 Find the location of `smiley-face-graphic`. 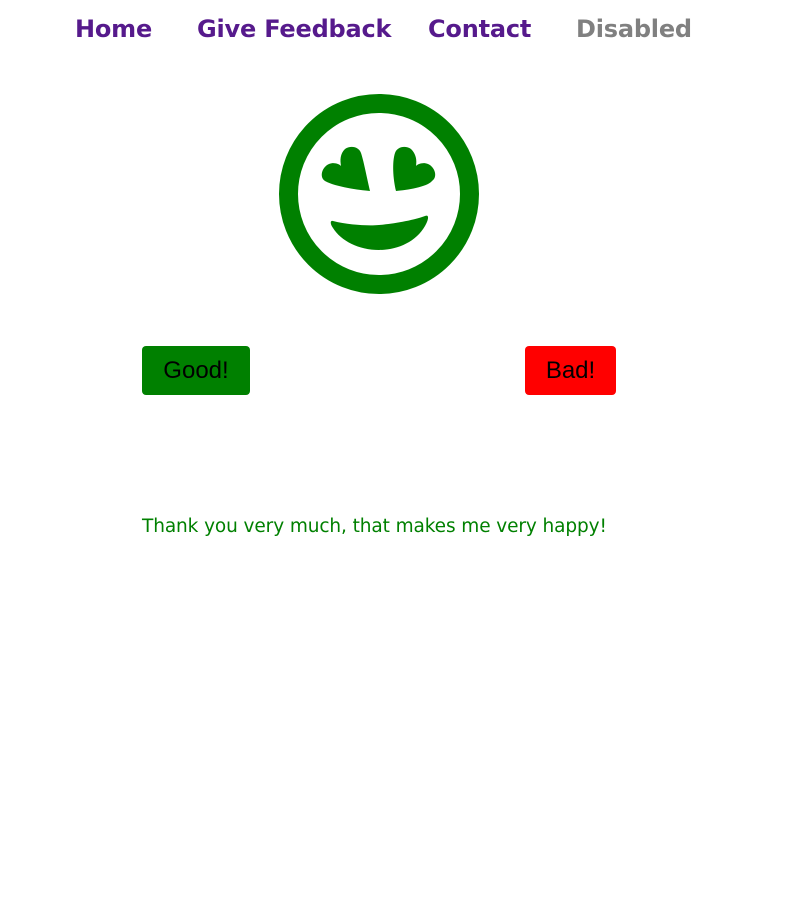

smiley-face-graphic is located at coordinates (379, 194).